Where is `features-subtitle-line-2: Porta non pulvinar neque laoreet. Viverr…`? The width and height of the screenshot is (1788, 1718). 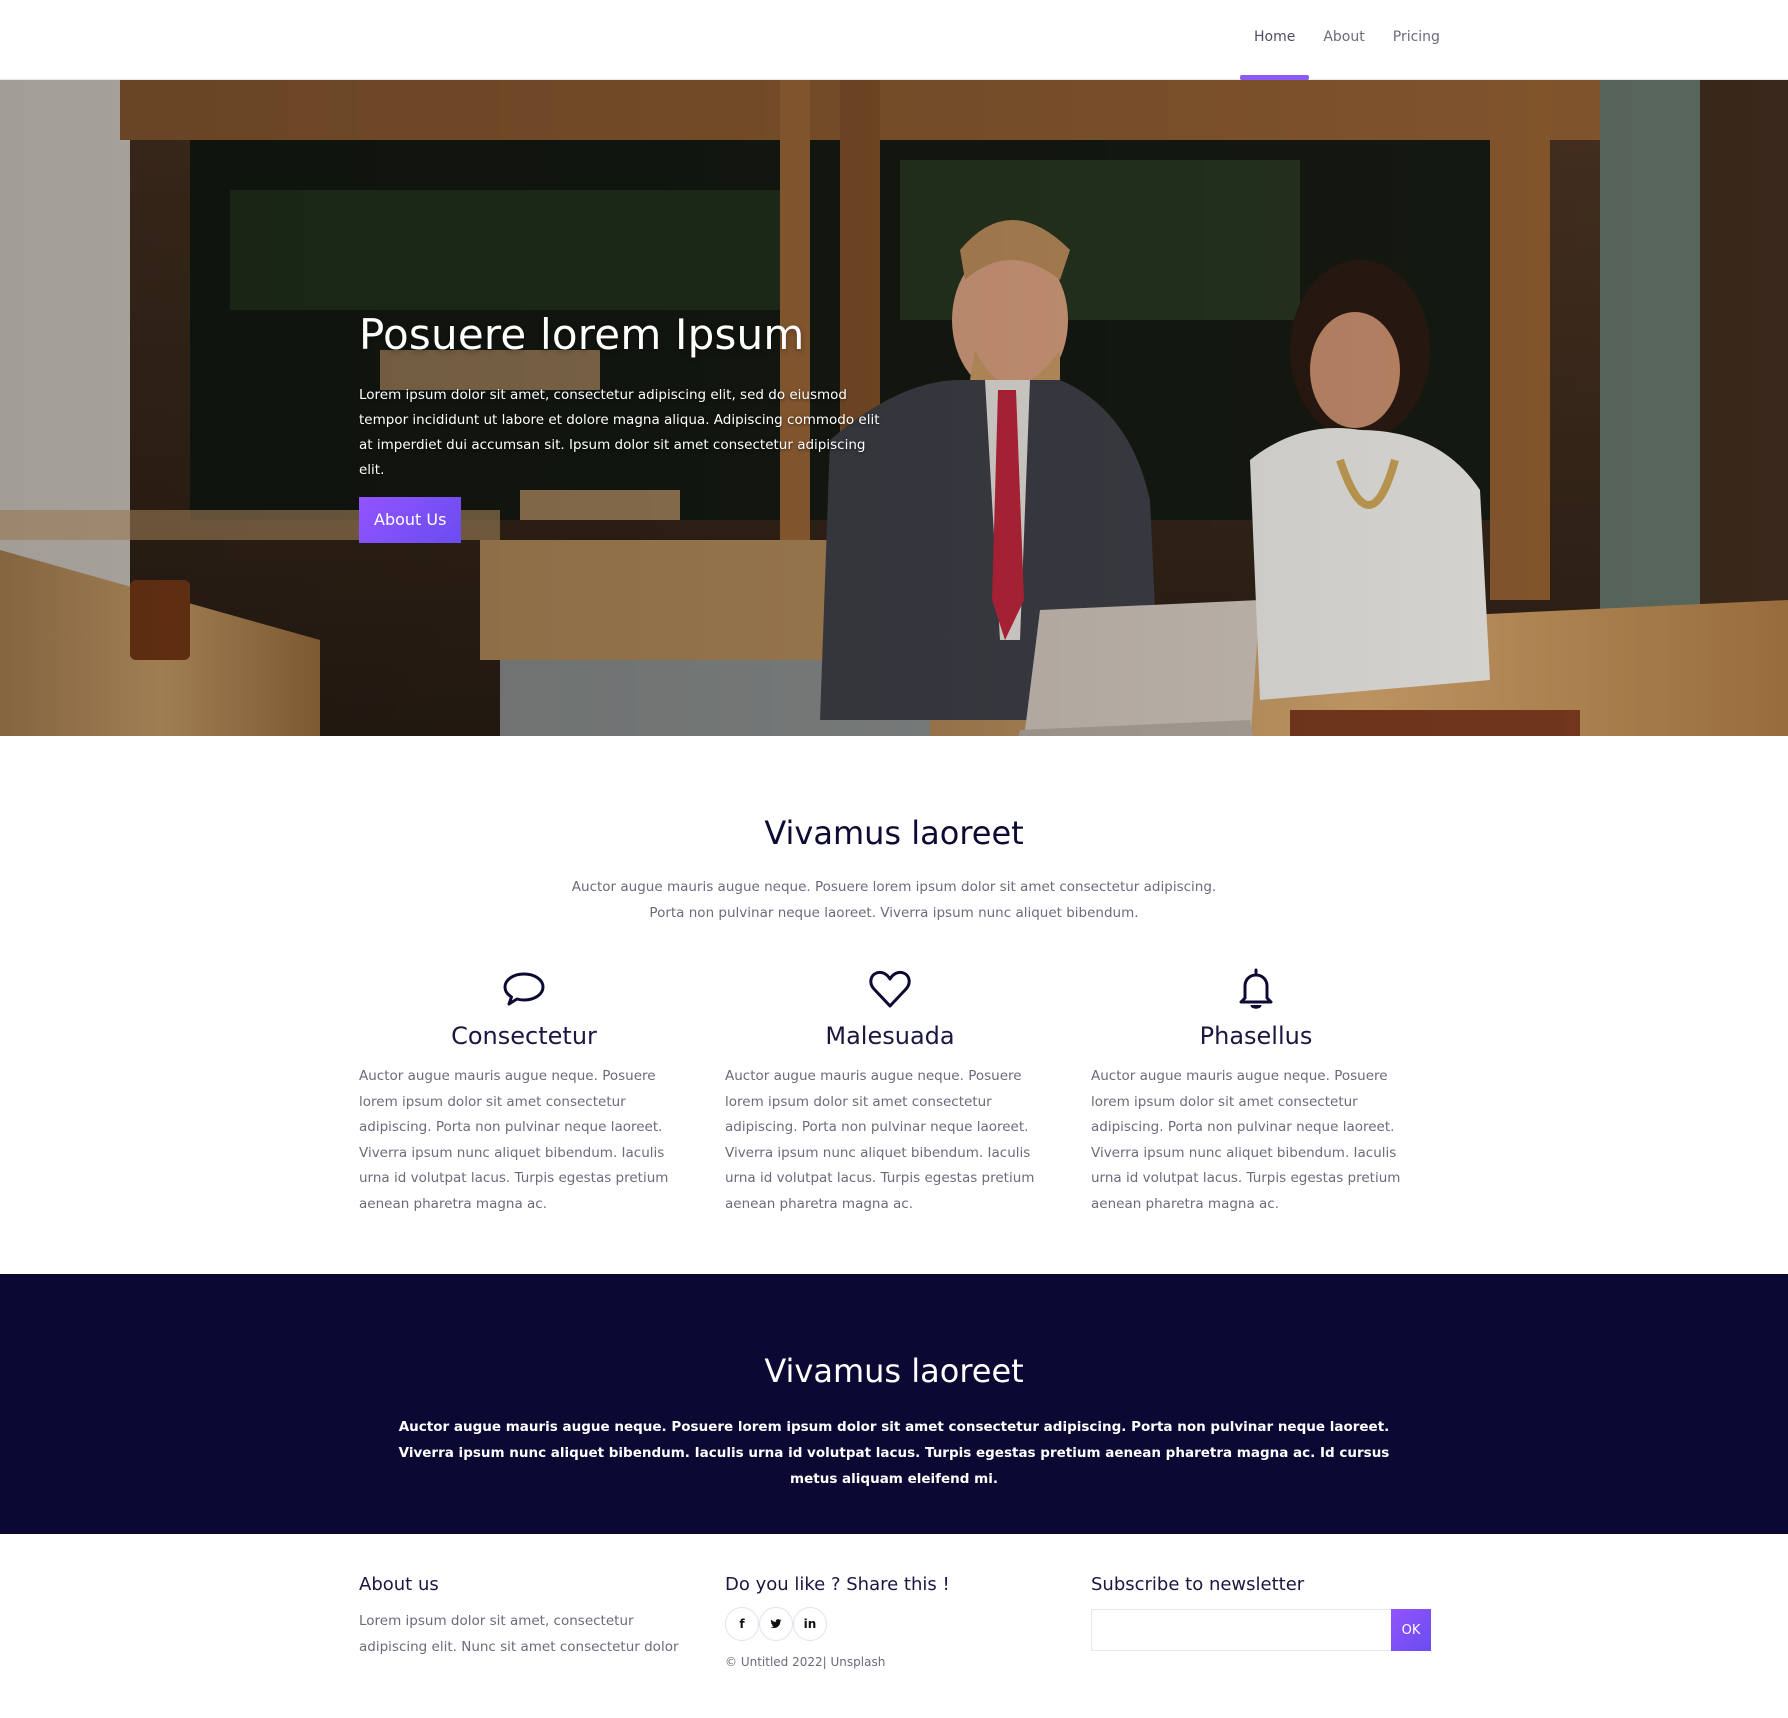
features-subtitle-line-2: Porta non pulvinar neque laoreet. Viverr… is located at coordinates (894, 913).